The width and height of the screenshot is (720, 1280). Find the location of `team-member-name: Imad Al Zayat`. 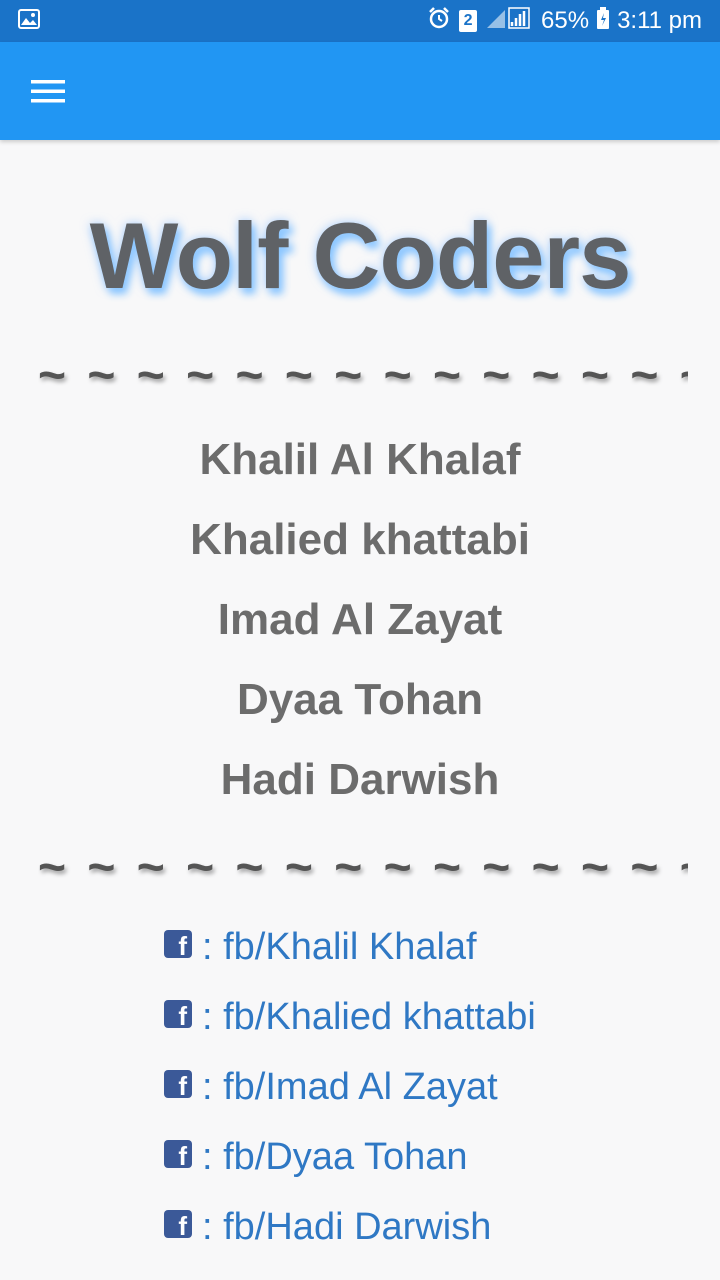

team-member-name: Imad Al Zayat is located at coordinates (360, 619).